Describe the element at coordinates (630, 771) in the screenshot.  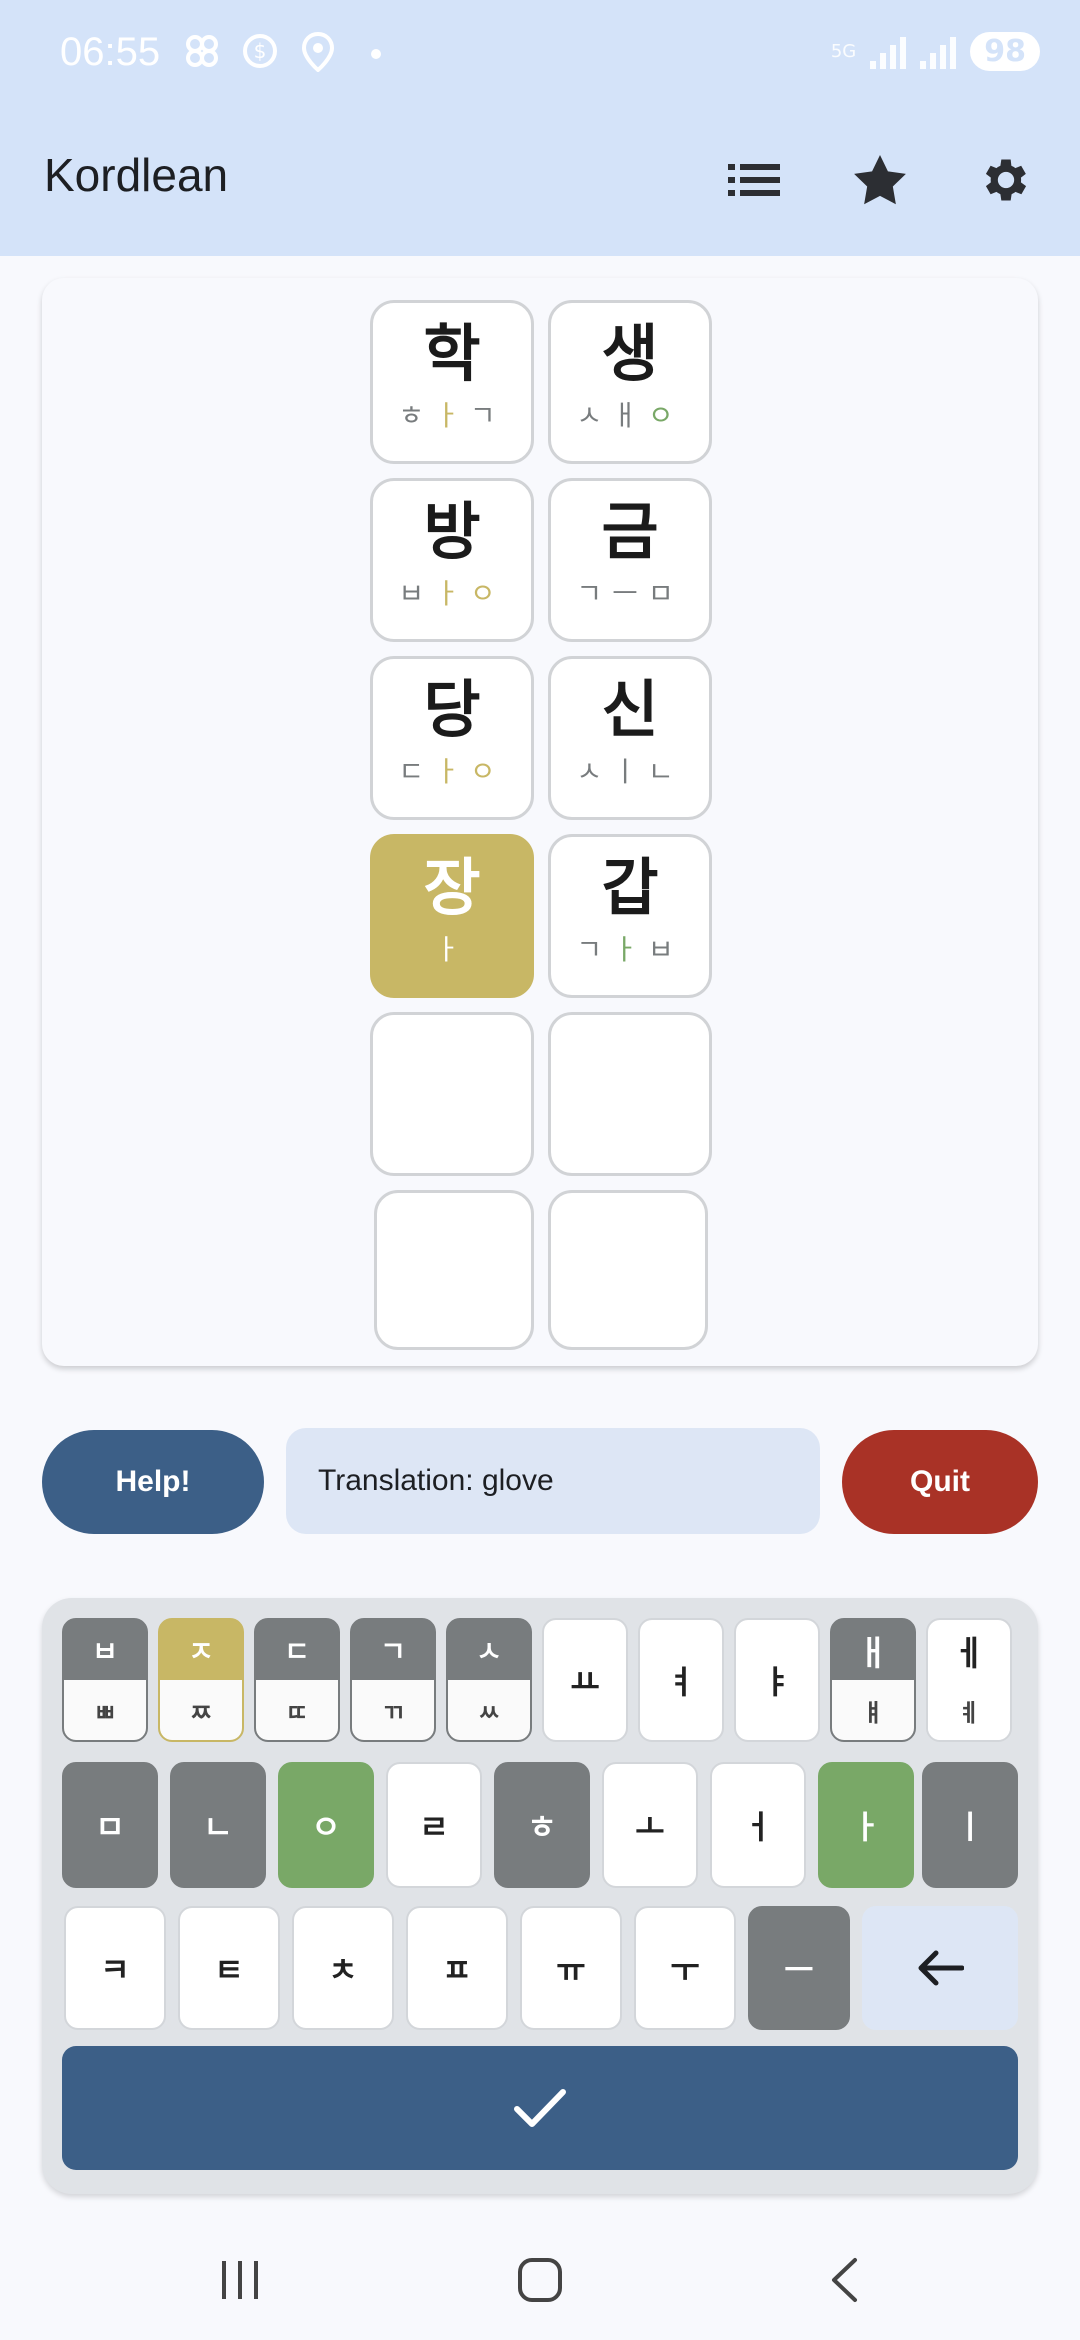
I see `tile-jamo: ㅅㅣㄴ` at that location.